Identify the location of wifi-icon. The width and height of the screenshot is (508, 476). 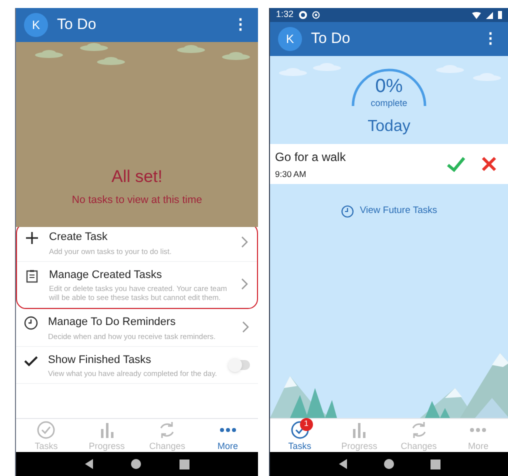
(476, 15).